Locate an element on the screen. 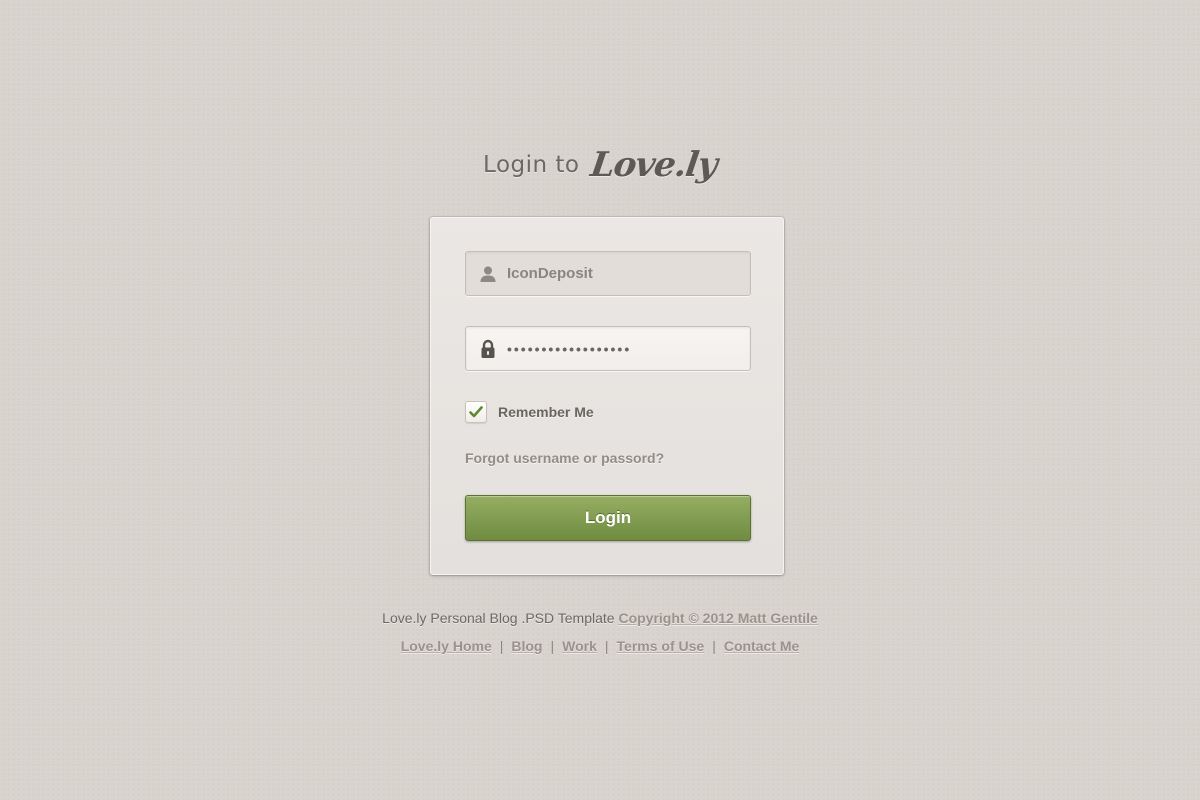  footer-link-home: Love.ly Home is located at coordinates (446, 646).